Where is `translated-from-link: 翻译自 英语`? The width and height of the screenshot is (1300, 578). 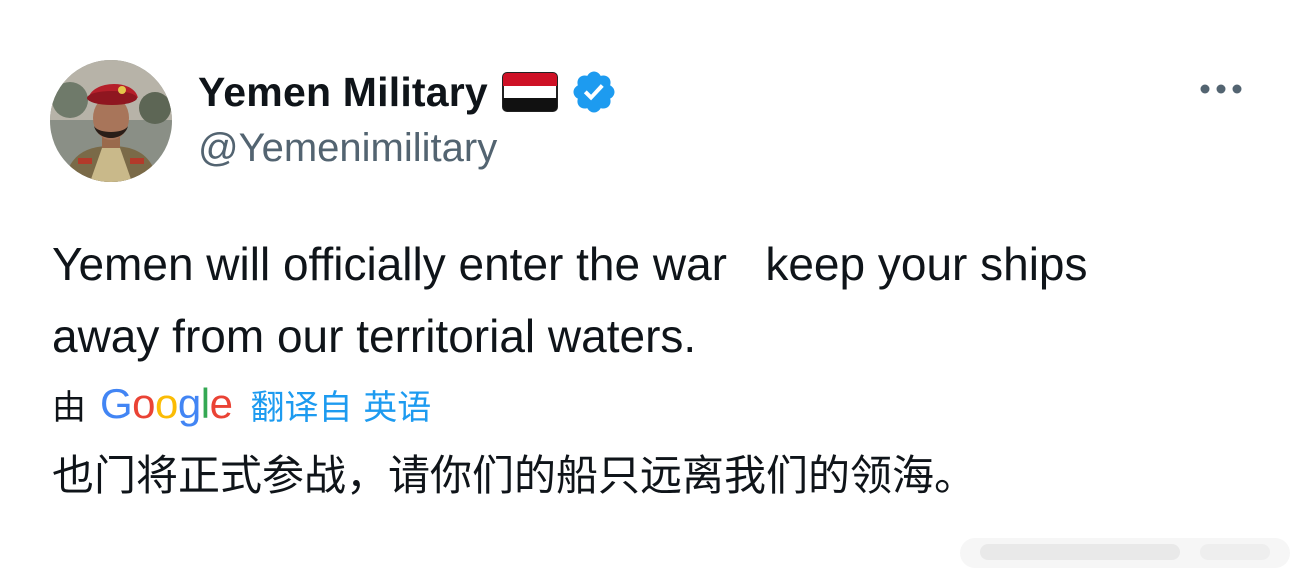 translated-from-link: 翻译自 英语 is located at coordinates (340, 404).